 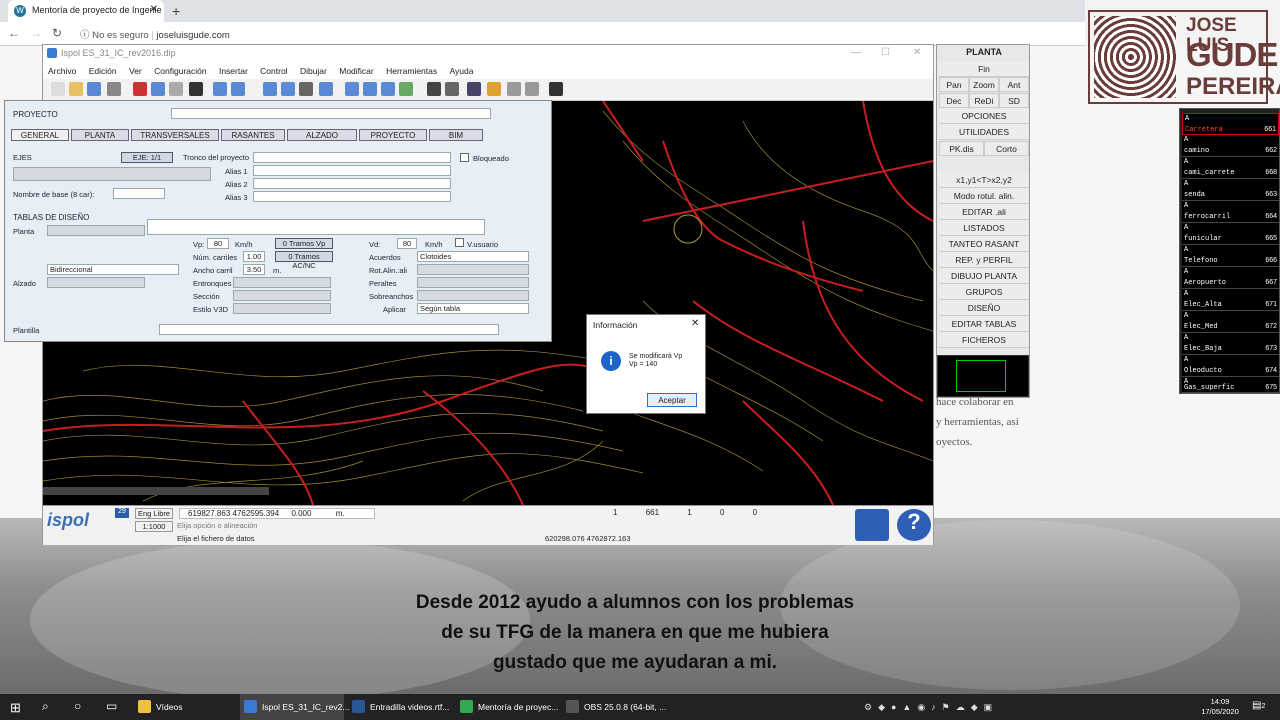 What do you see at coordinates (954, 84) in the screenshot?
I see `pan-button: Pan` at bounding box center [954, 84].